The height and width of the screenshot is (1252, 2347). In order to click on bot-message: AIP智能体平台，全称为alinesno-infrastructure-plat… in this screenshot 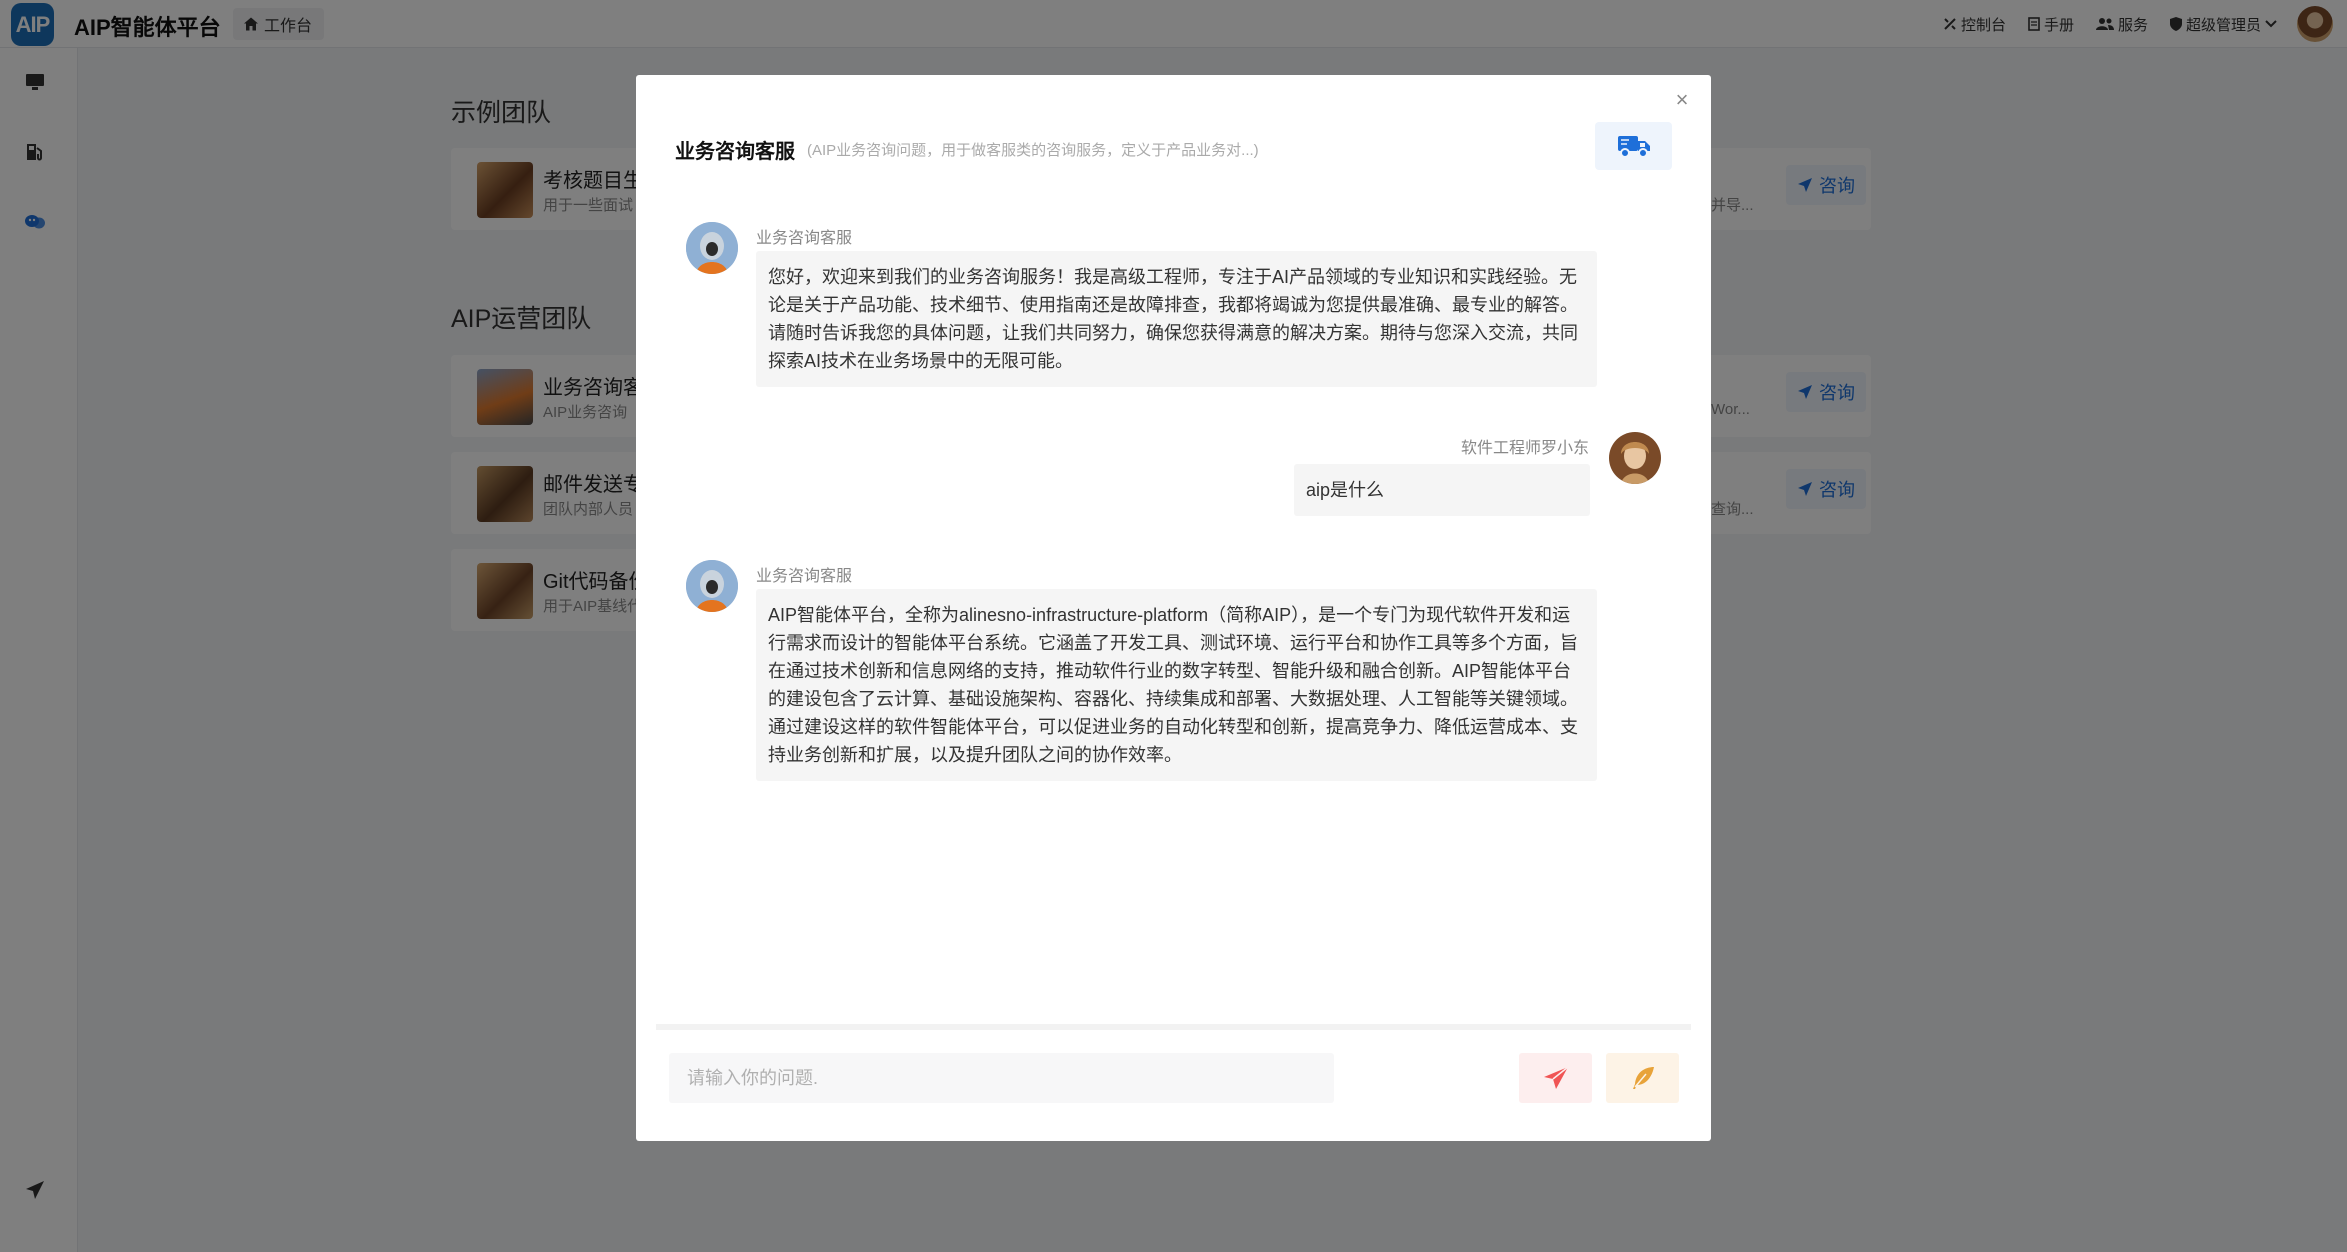, I will do `click(1176, 685)`.